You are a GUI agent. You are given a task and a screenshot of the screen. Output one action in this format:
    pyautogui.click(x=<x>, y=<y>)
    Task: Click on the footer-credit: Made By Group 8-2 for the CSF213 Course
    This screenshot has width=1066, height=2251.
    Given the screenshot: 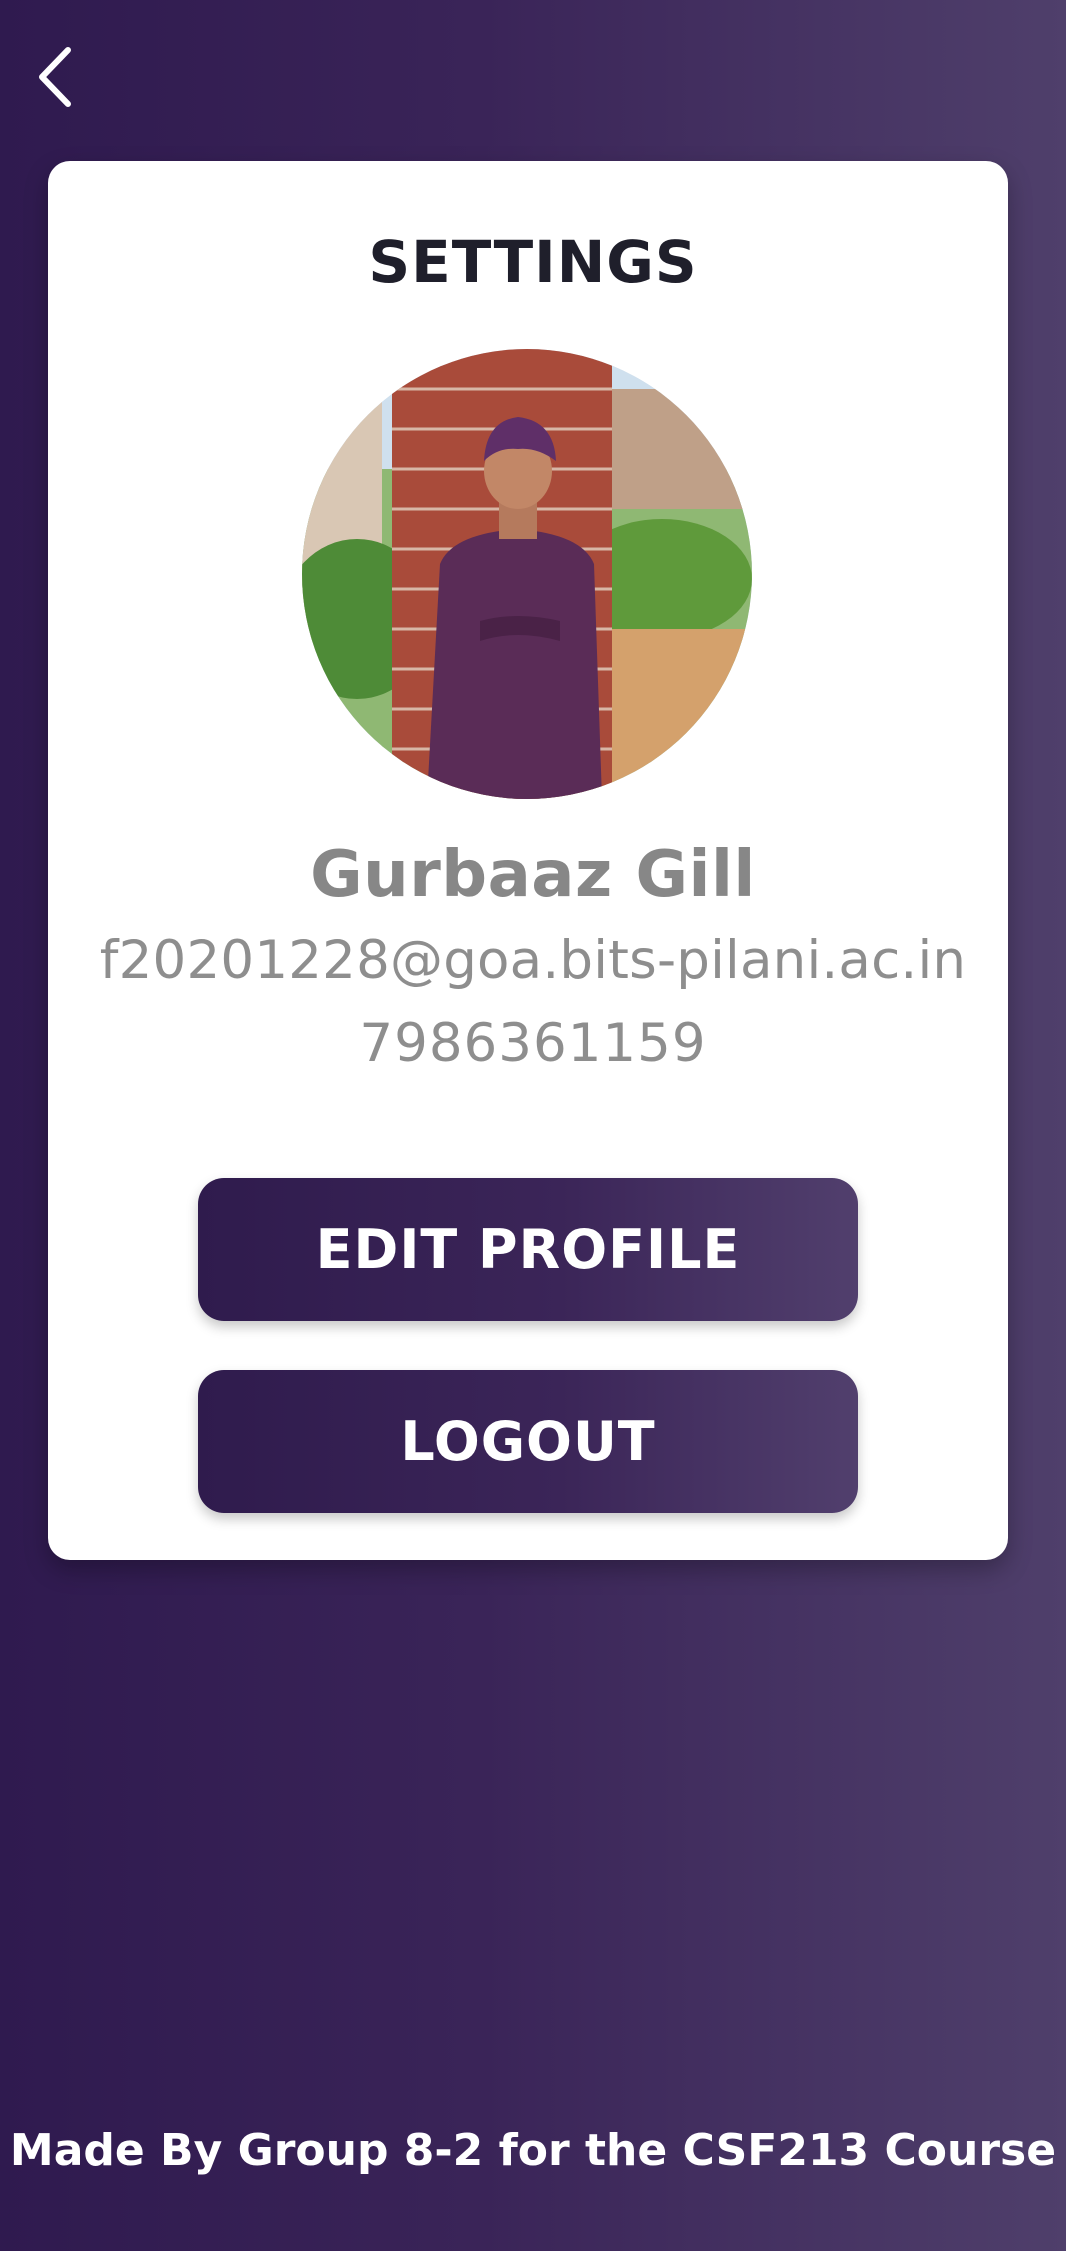 What is the action you would take?
    pyautogui.click(x=533, y=2150)
    